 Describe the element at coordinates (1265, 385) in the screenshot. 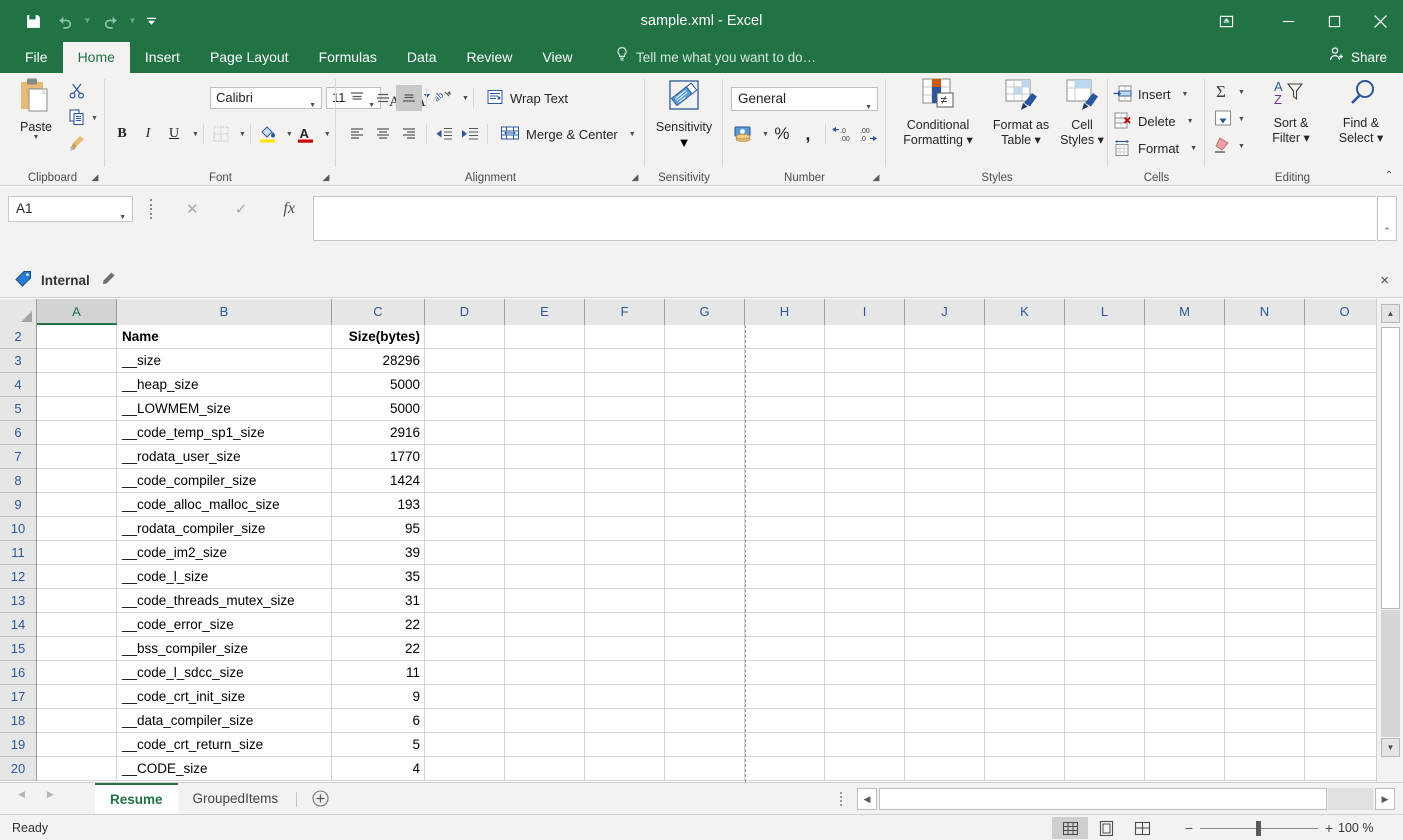

I see `cell-N4` at that location.